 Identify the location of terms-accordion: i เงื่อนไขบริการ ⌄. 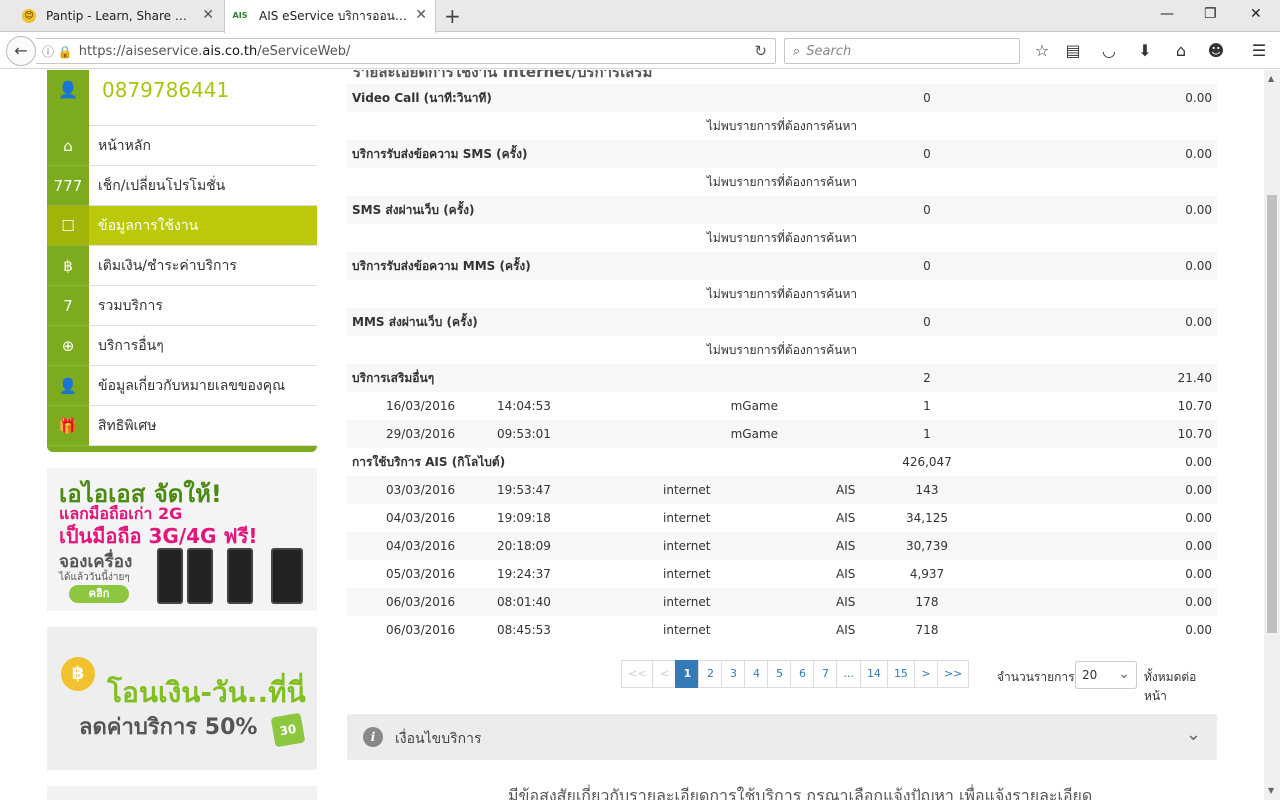
(782, 737).